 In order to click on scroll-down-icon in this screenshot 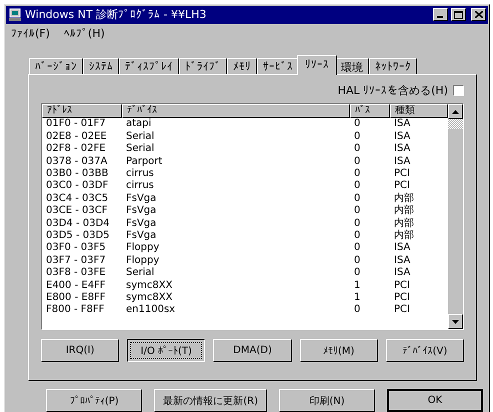, I will do `click(455, 322)`.